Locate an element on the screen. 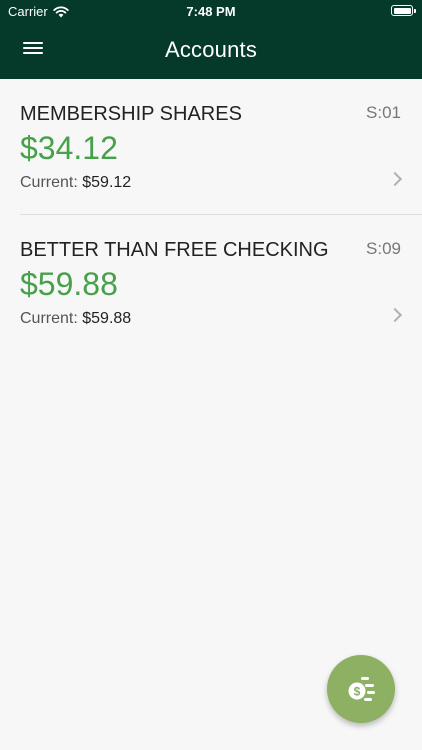  account-current-balance: Current: $59.12 is located at coordinates (75, 183).